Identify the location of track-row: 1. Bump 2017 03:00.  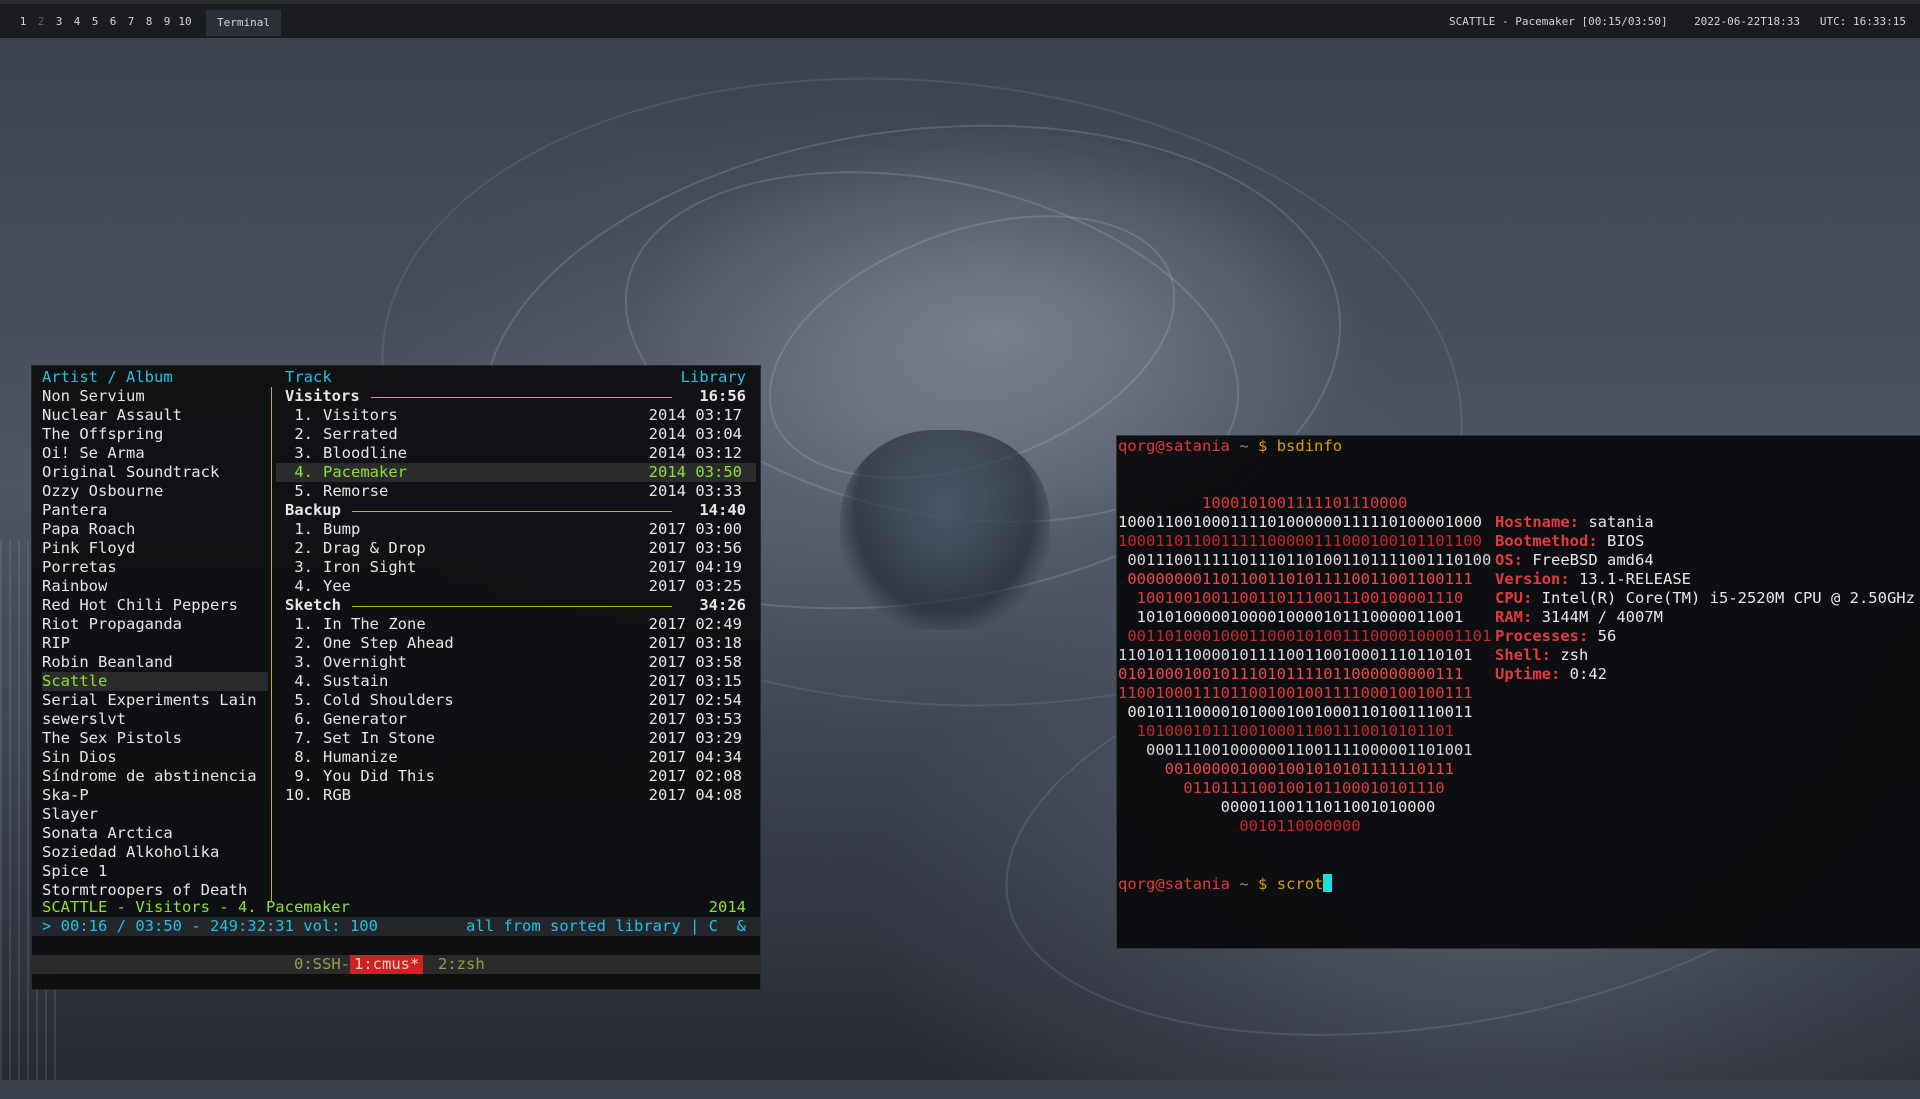
(516, 529).